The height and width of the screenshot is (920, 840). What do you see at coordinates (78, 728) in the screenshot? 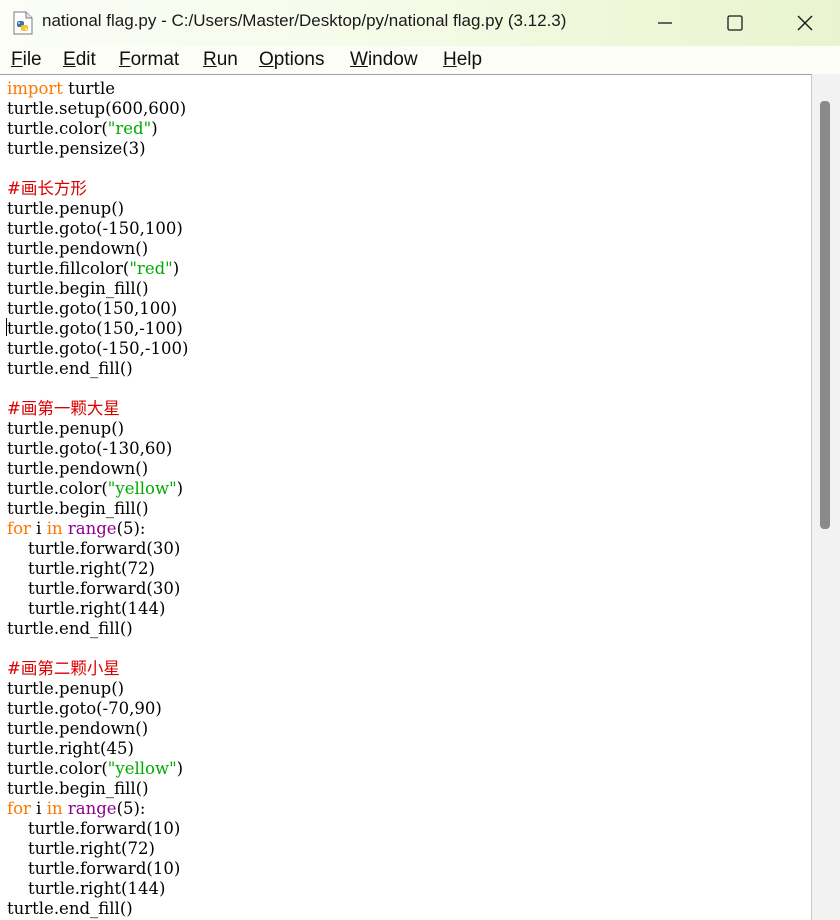
I see `code-token: turtle.pendown()` at bounding box center [78, 728].